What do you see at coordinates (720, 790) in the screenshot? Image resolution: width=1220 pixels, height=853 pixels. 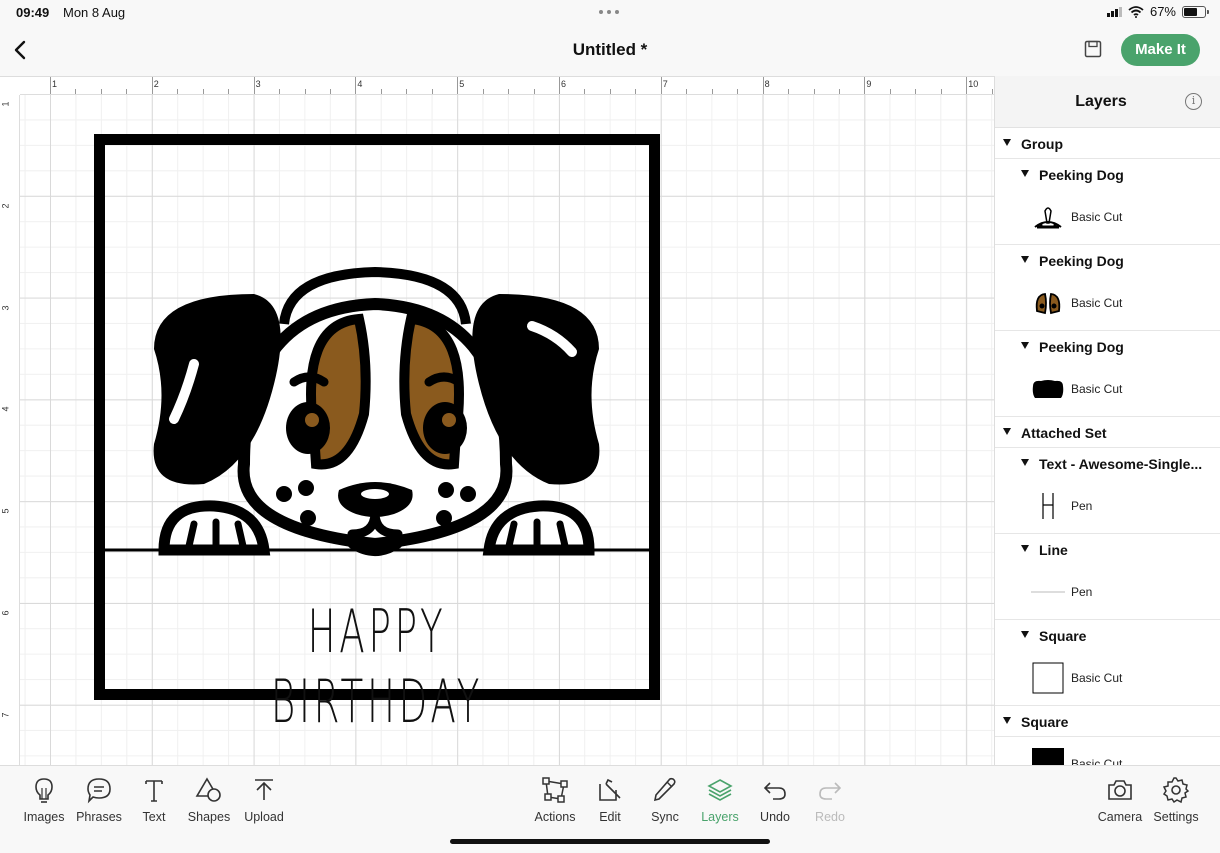 I see `layers-icon` at bounding box center [720, 790].